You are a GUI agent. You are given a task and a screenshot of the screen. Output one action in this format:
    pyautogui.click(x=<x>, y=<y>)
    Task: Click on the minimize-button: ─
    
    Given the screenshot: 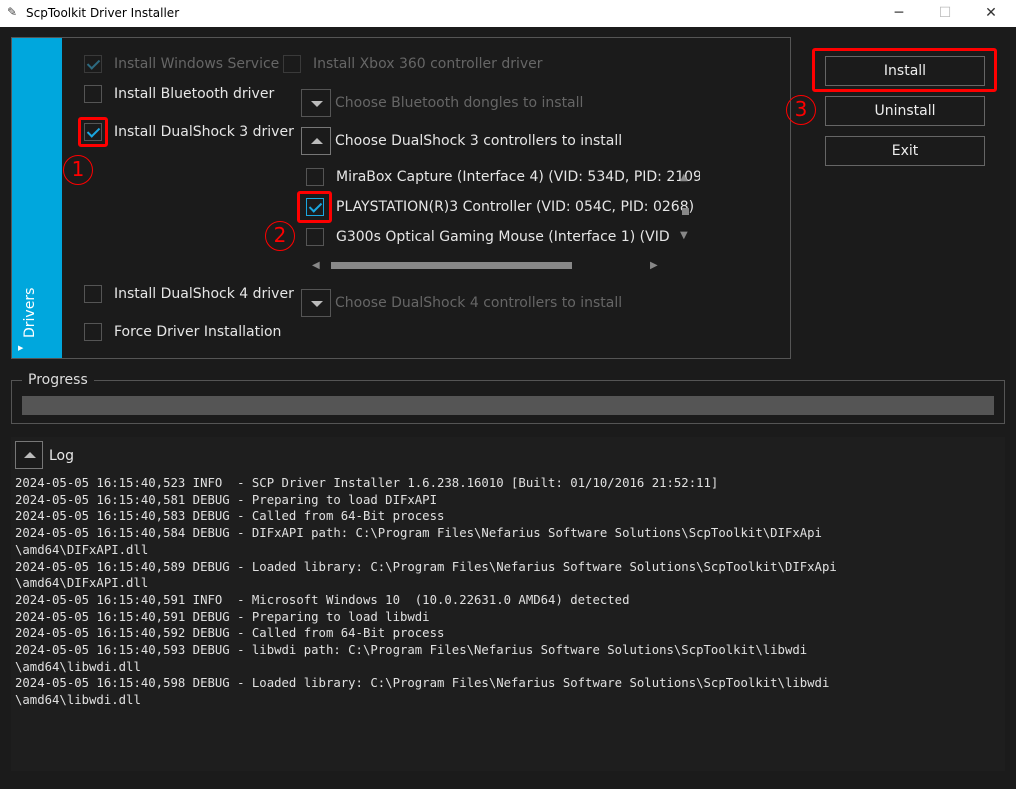 What is the action you would take?
    pyautogui.click(x=899, y=13)
    